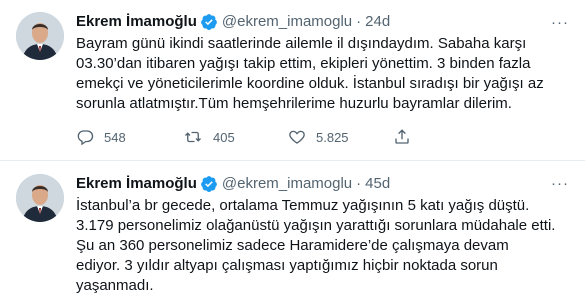 This screenshot has width=585, height=296. Describe the element at coordinates (377, 184) in the screenshot. I see `timestamp: 45d` at that location.